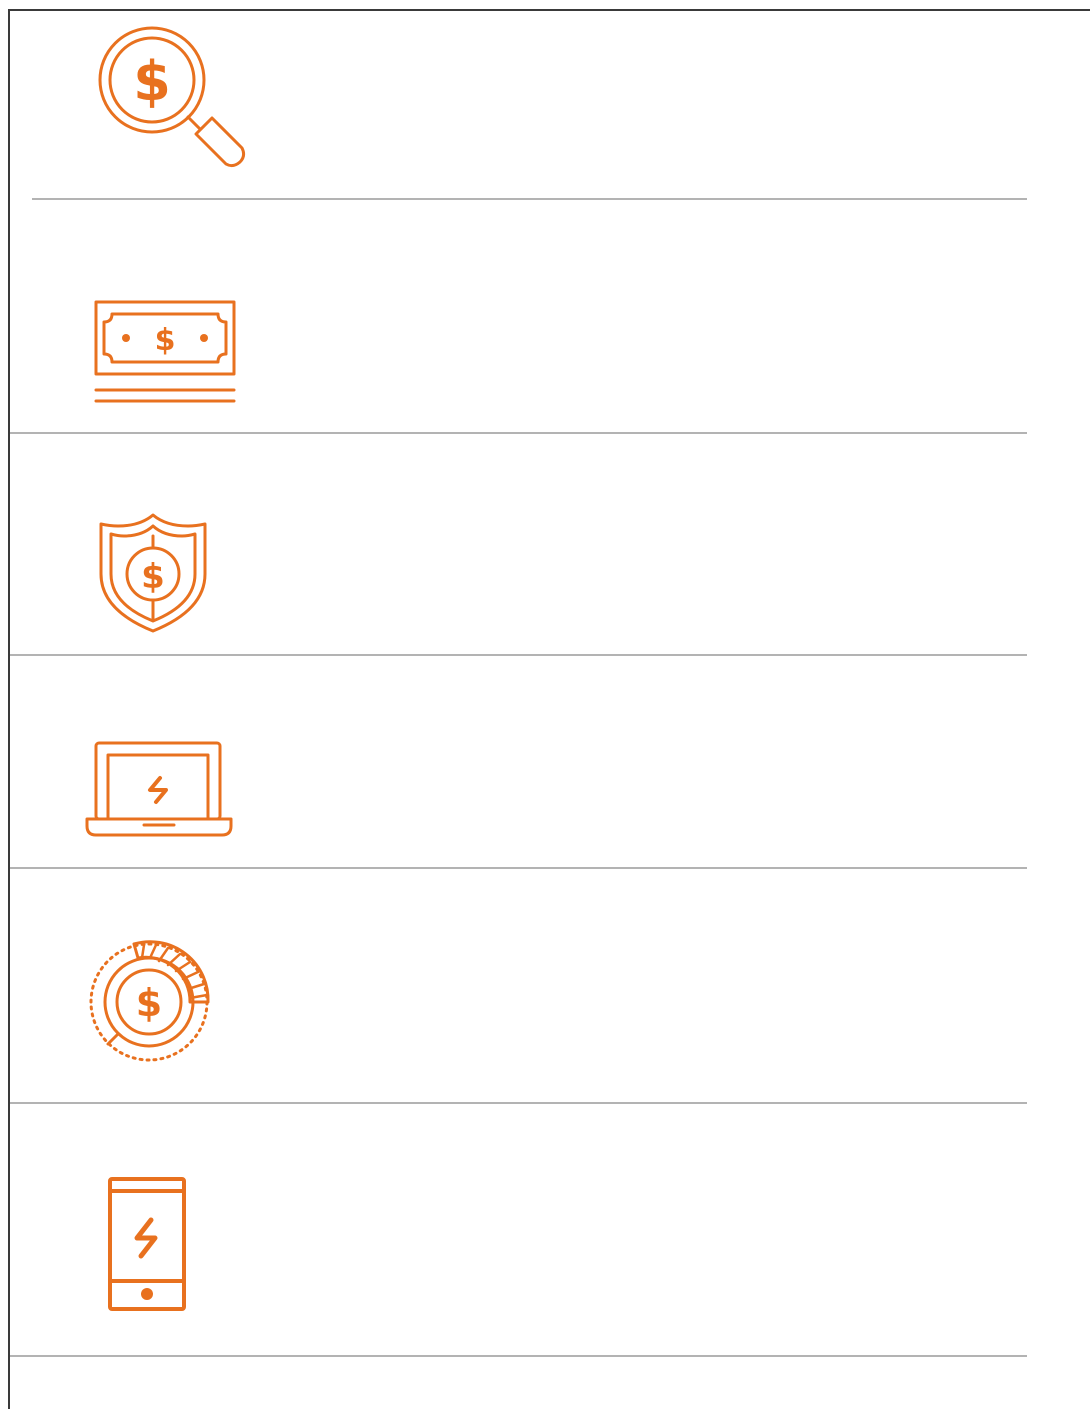 Image resolution: width=1090 pixels, height=1409 pixels. I want to click on dollar-shield-icon: $, so click(153, 573).